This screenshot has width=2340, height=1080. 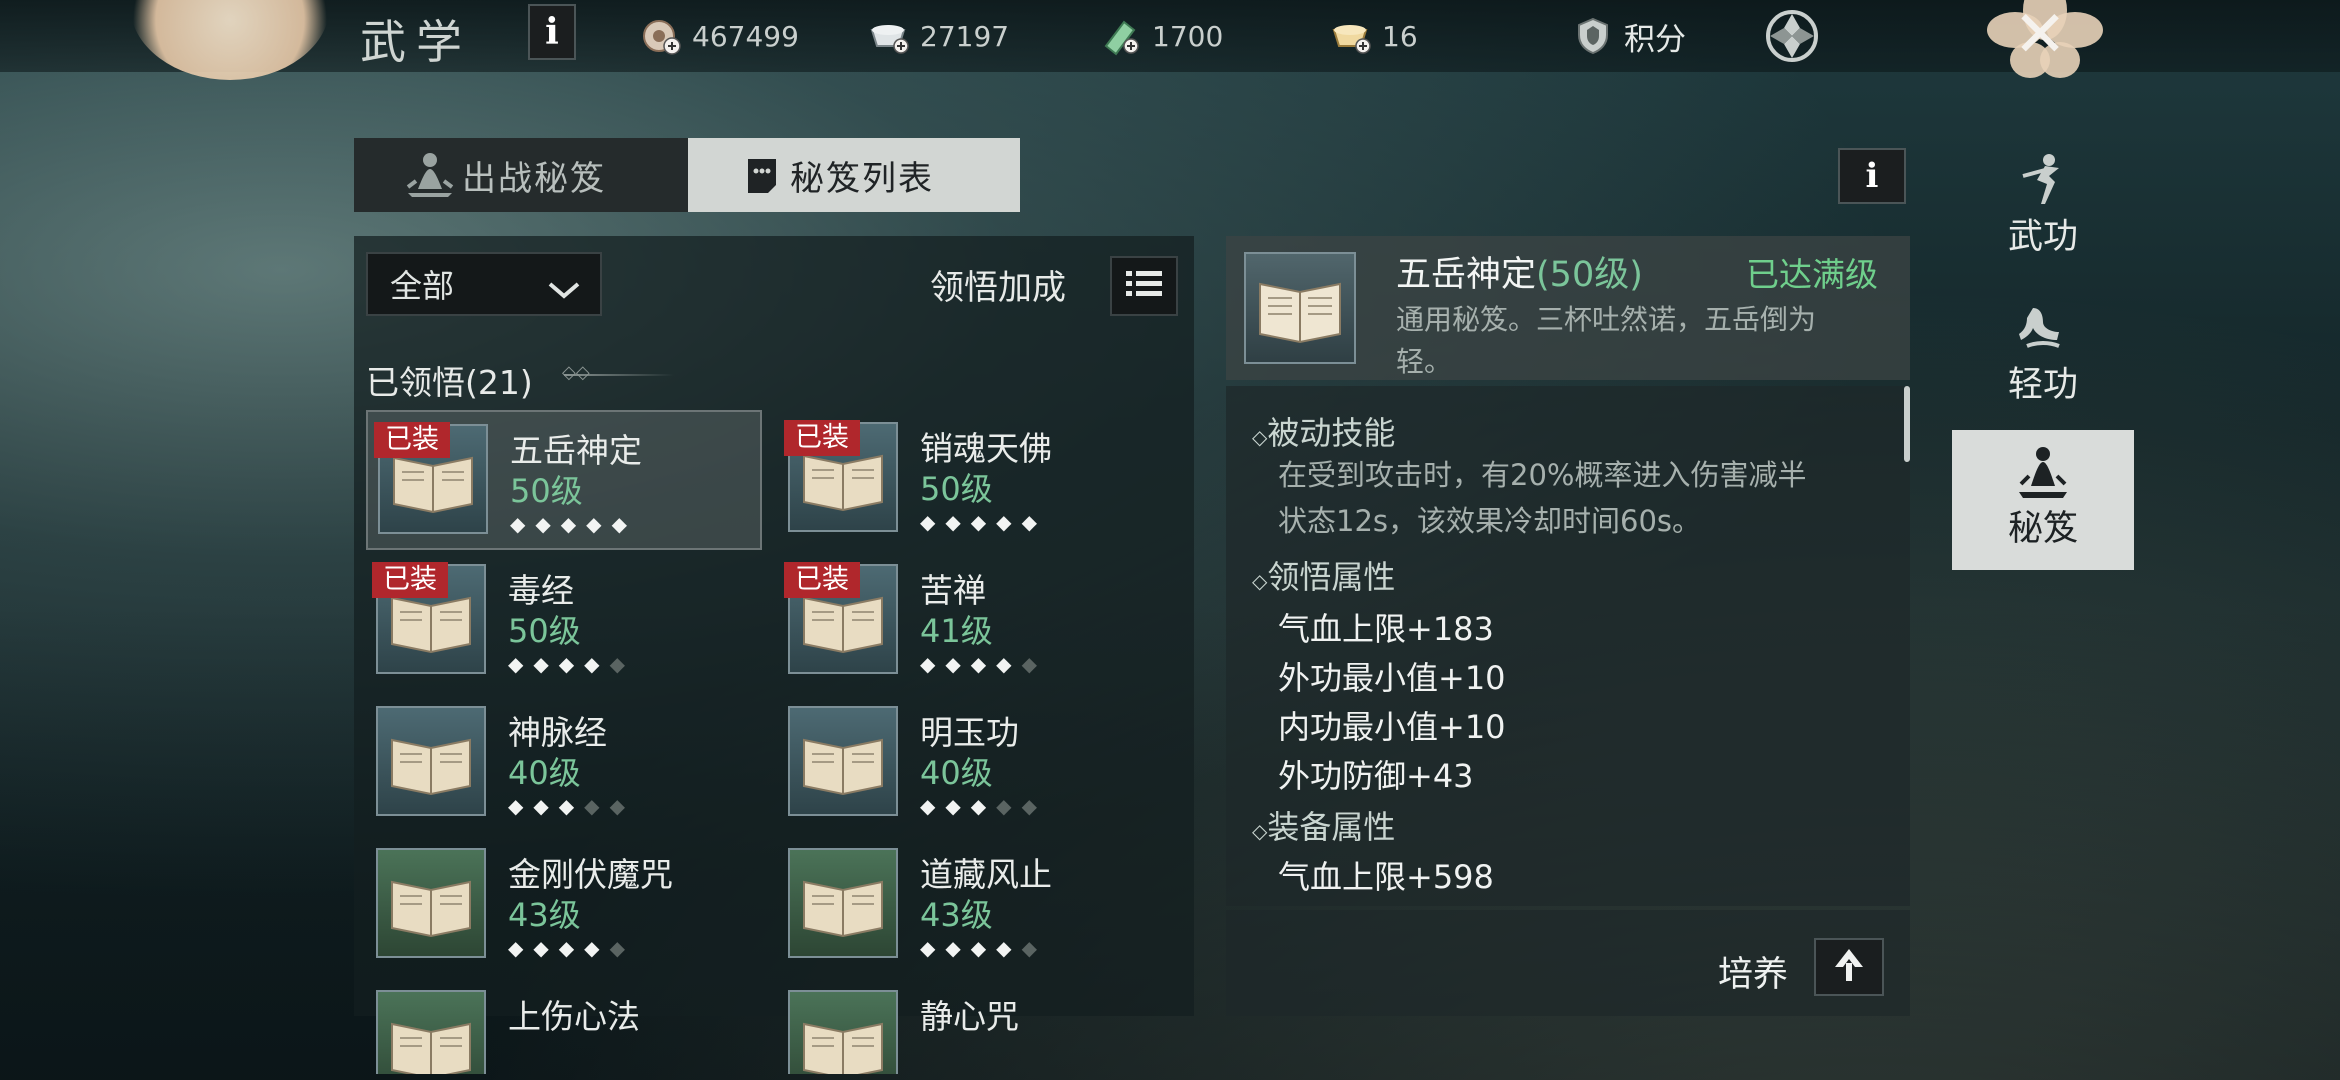 What do you see at coordinates (956, 631) in the screenshot?
I see `manual-level: 41级` at bounding box center [956, 631].